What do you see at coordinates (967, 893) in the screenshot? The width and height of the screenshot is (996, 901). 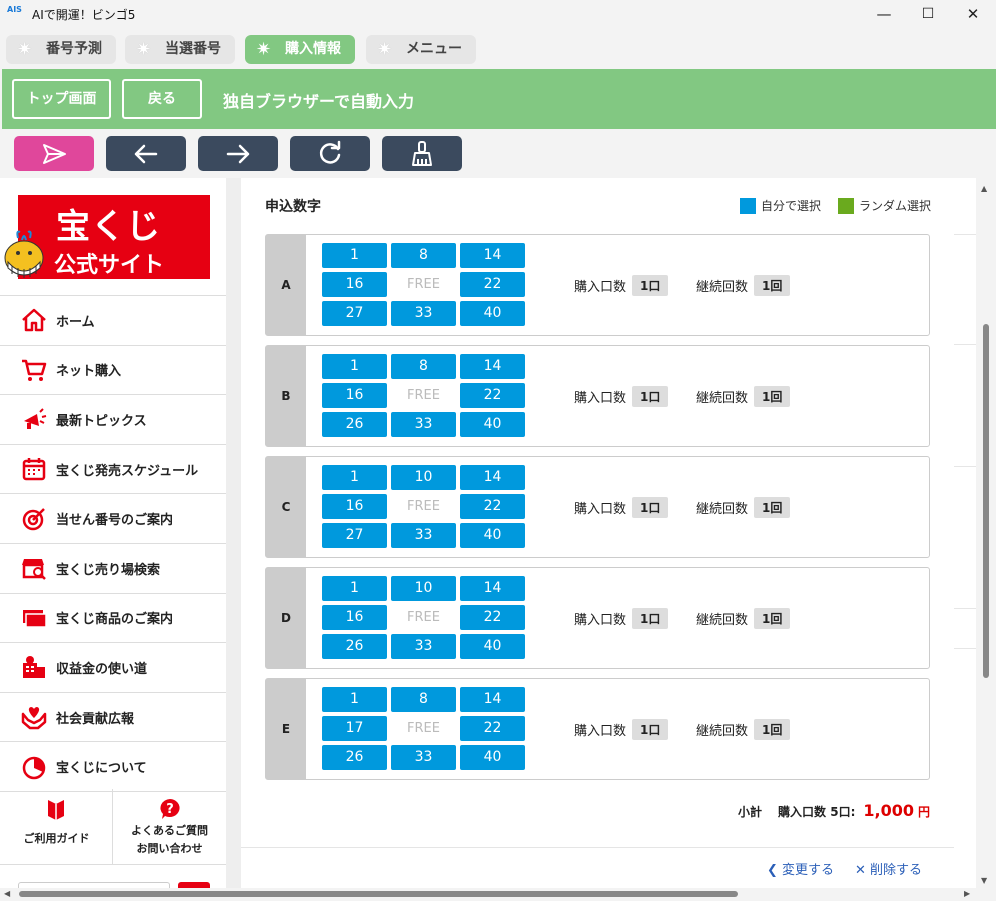 I see `scroll-right-icon: ▶` at bounding box center [967, 893].